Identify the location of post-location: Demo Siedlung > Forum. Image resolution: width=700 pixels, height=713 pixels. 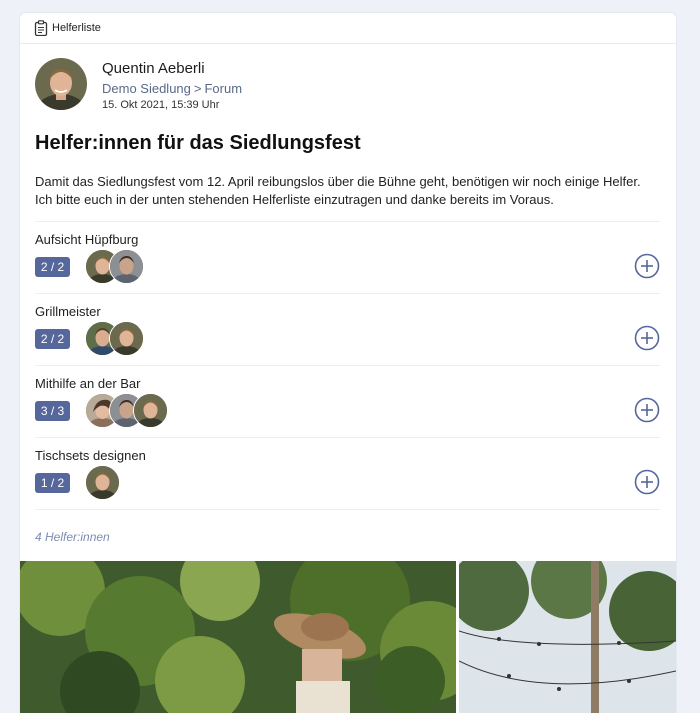
(172, 88).